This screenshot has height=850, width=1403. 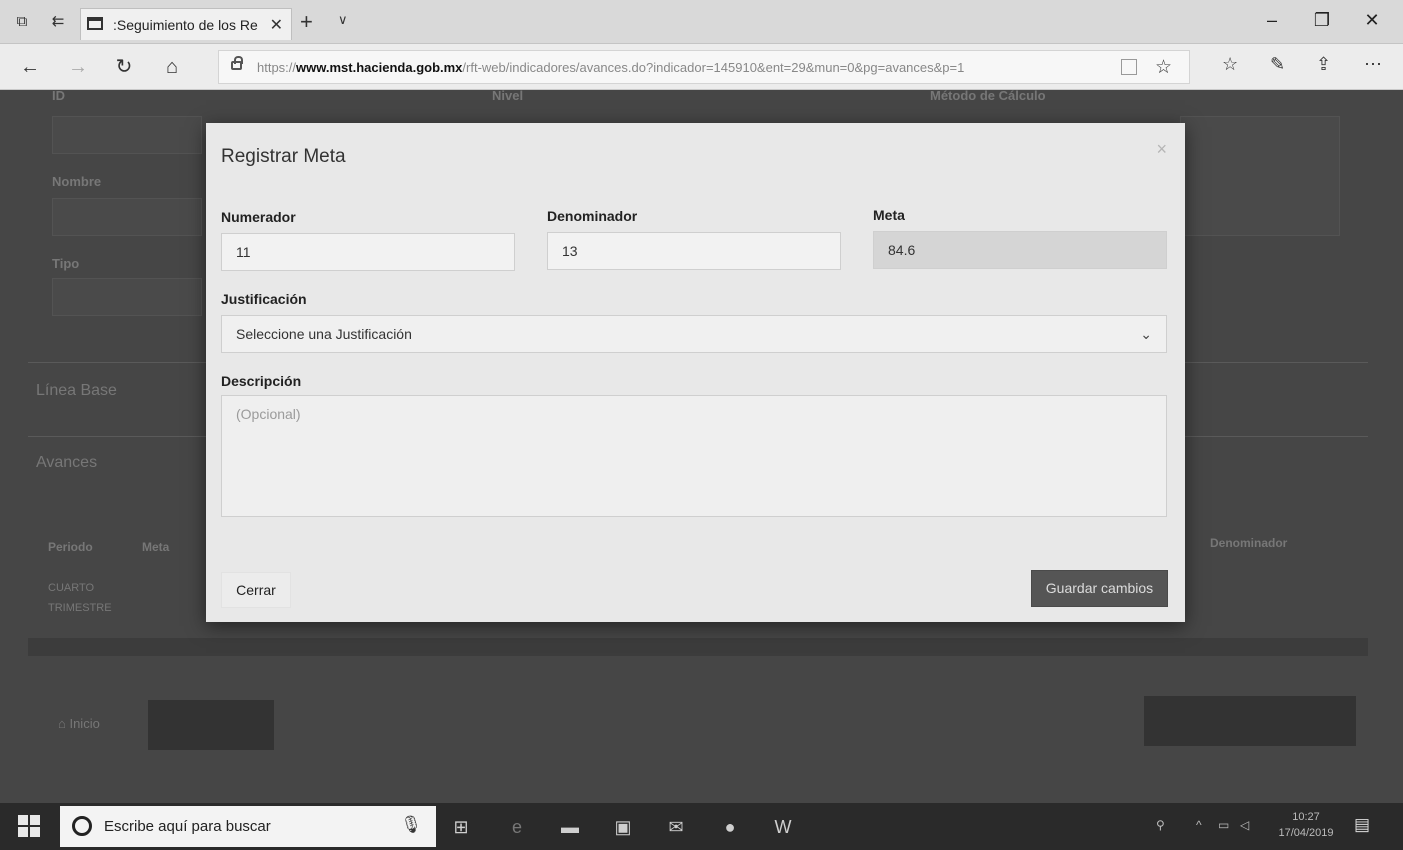 What do you see at coordinates (187, 826) in the screenshot?
I see `taskbar-search-placeholder: Escribe aquí para buscar` at bounding box center [187, 826].